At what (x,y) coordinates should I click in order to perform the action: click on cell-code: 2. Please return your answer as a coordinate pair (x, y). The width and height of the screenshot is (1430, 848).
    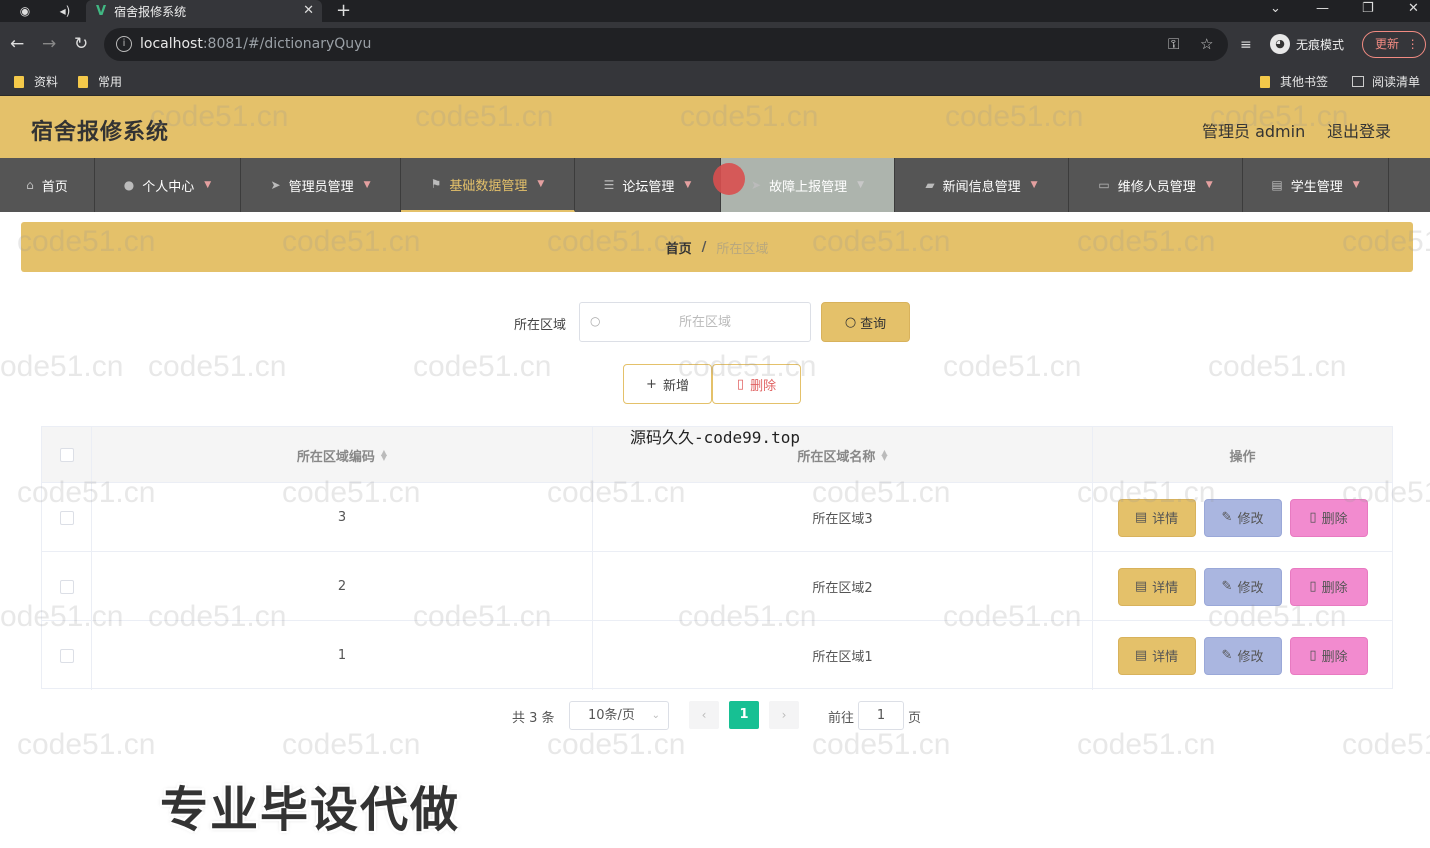
    Looking at the image, I should click on (342, 586).